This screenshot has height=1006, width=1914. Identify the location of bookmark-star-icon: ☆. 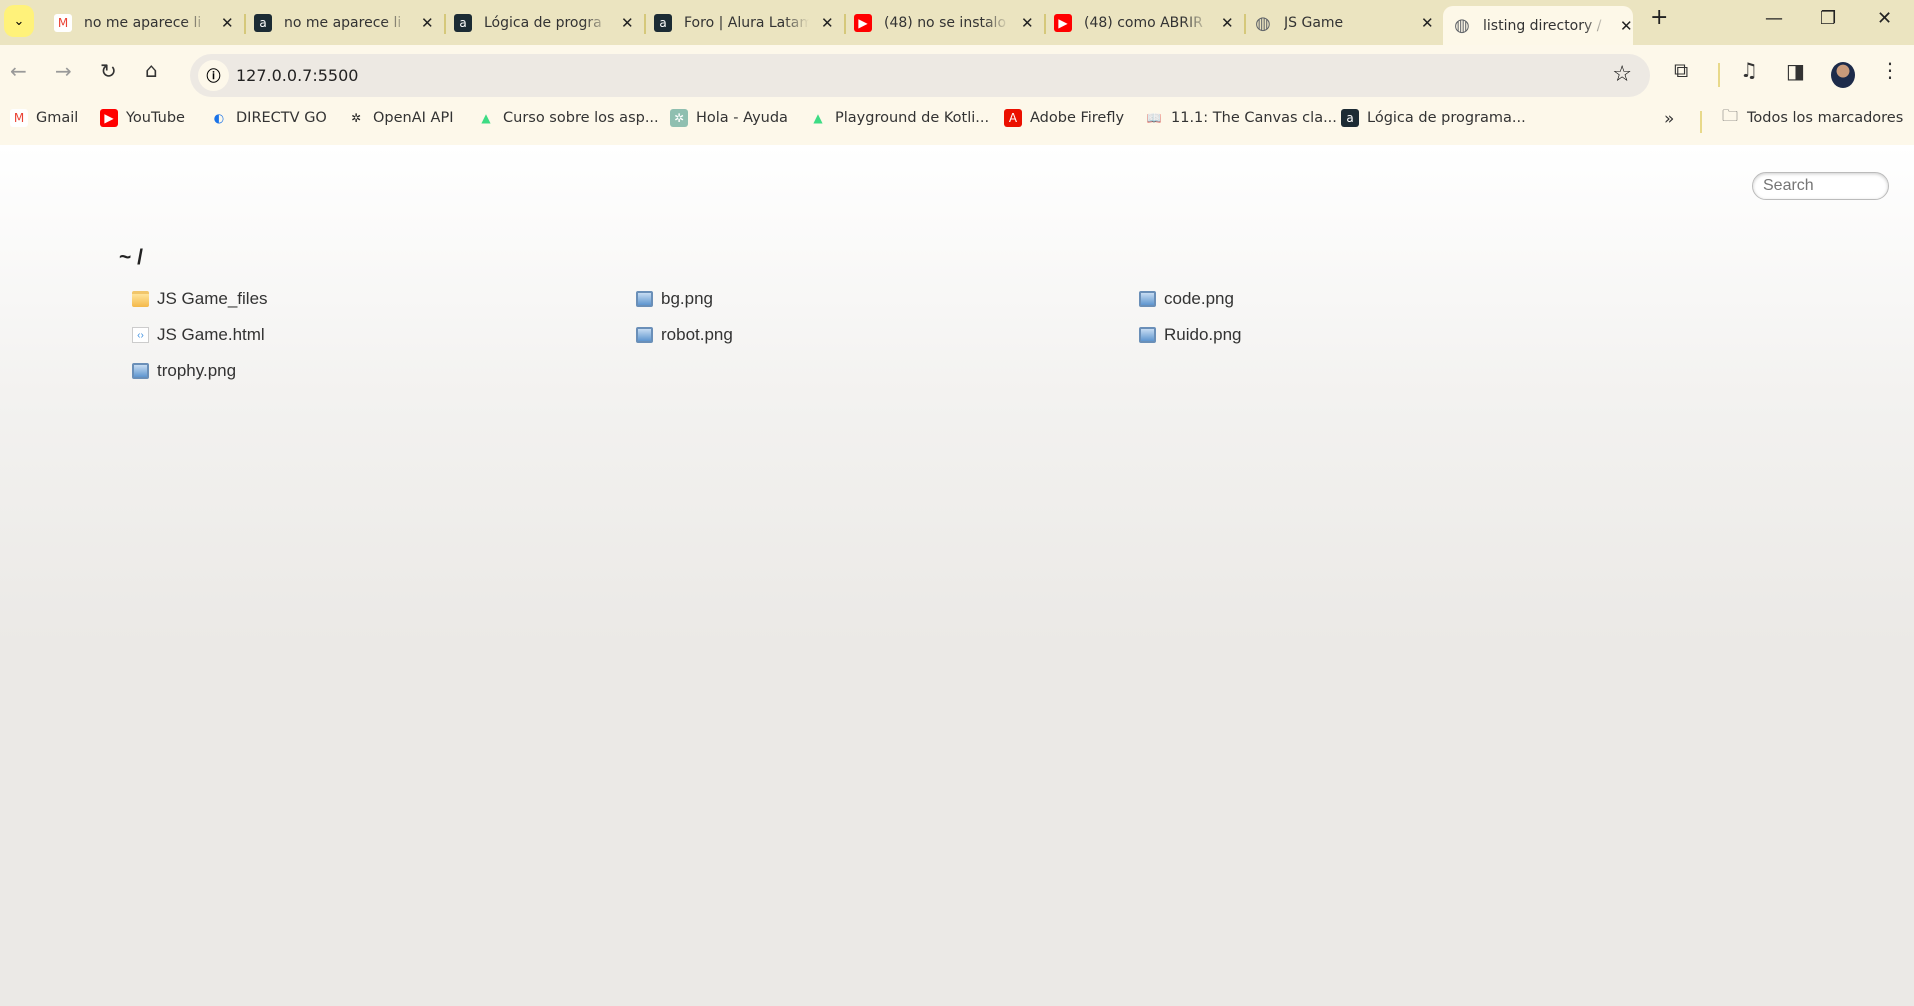
(1622, 74).